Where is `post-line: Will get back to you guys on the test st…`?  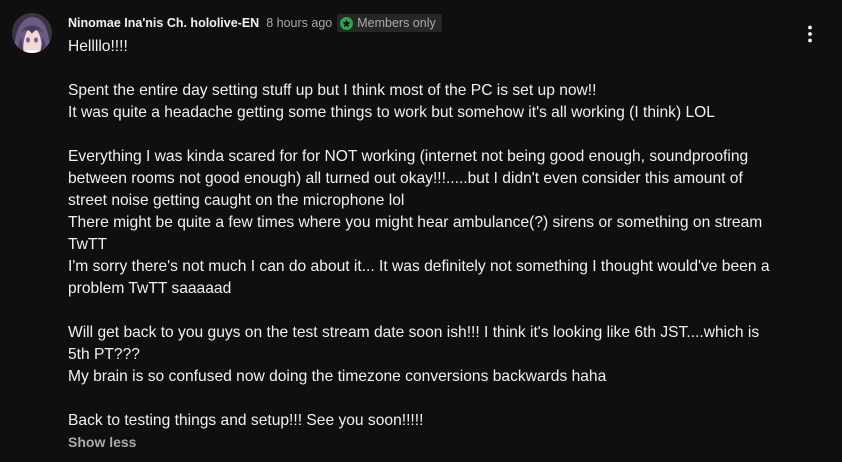 post-line: Will get back to you guys on the test st… is located at coordinates (414, 332).